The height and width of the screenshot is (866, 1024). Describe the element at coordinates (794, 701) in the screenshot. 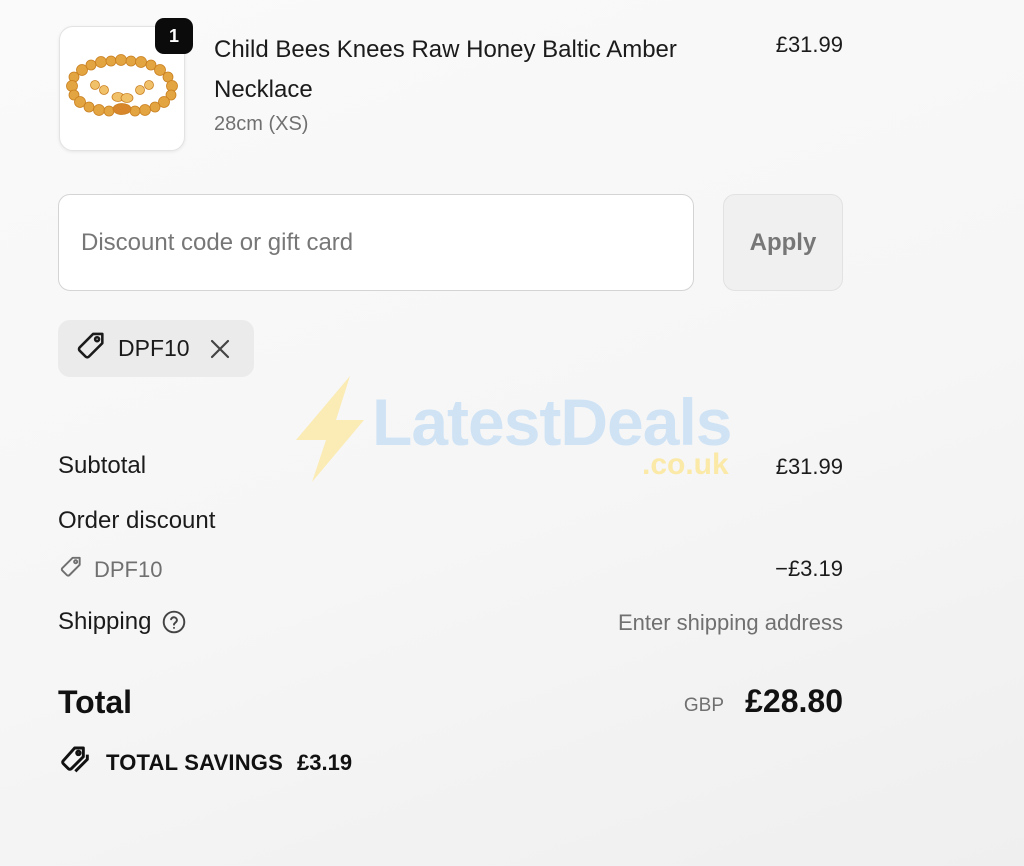

I see `total-value: £28.80` at that location.